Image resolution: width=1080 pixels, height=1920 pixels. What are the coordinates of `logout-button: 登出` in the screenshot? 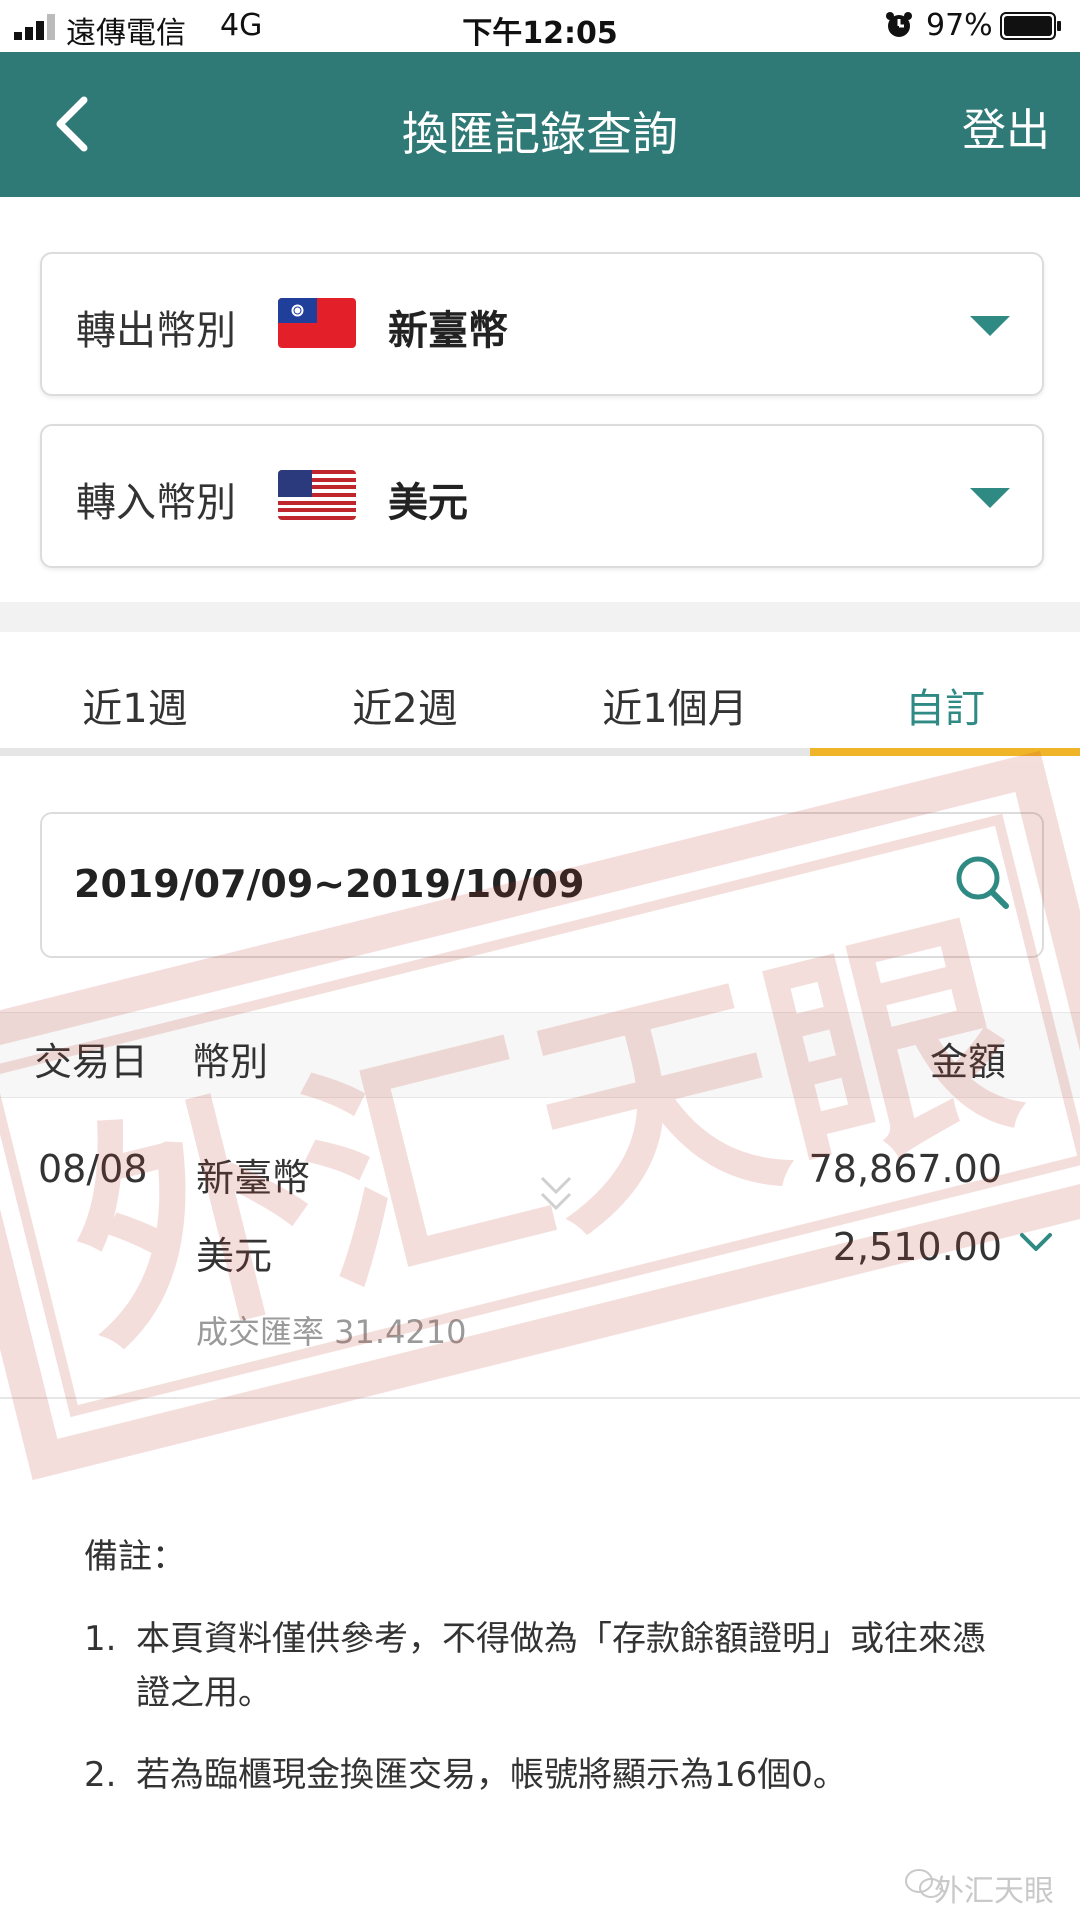 It's located at (1006, 126).